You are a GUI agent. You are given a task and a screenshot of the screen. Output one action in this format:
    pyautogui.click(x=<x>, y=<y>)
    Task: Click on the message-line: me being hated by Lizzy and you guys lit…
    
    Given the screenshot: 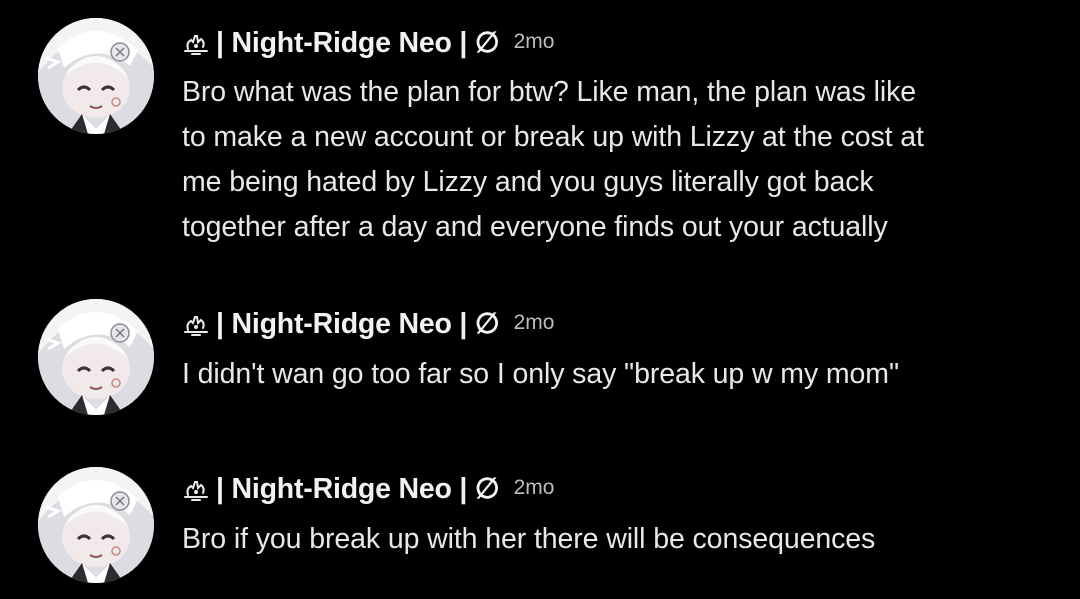 What is the action you would take?
    pyautogui.click(x=528, y=182)
    